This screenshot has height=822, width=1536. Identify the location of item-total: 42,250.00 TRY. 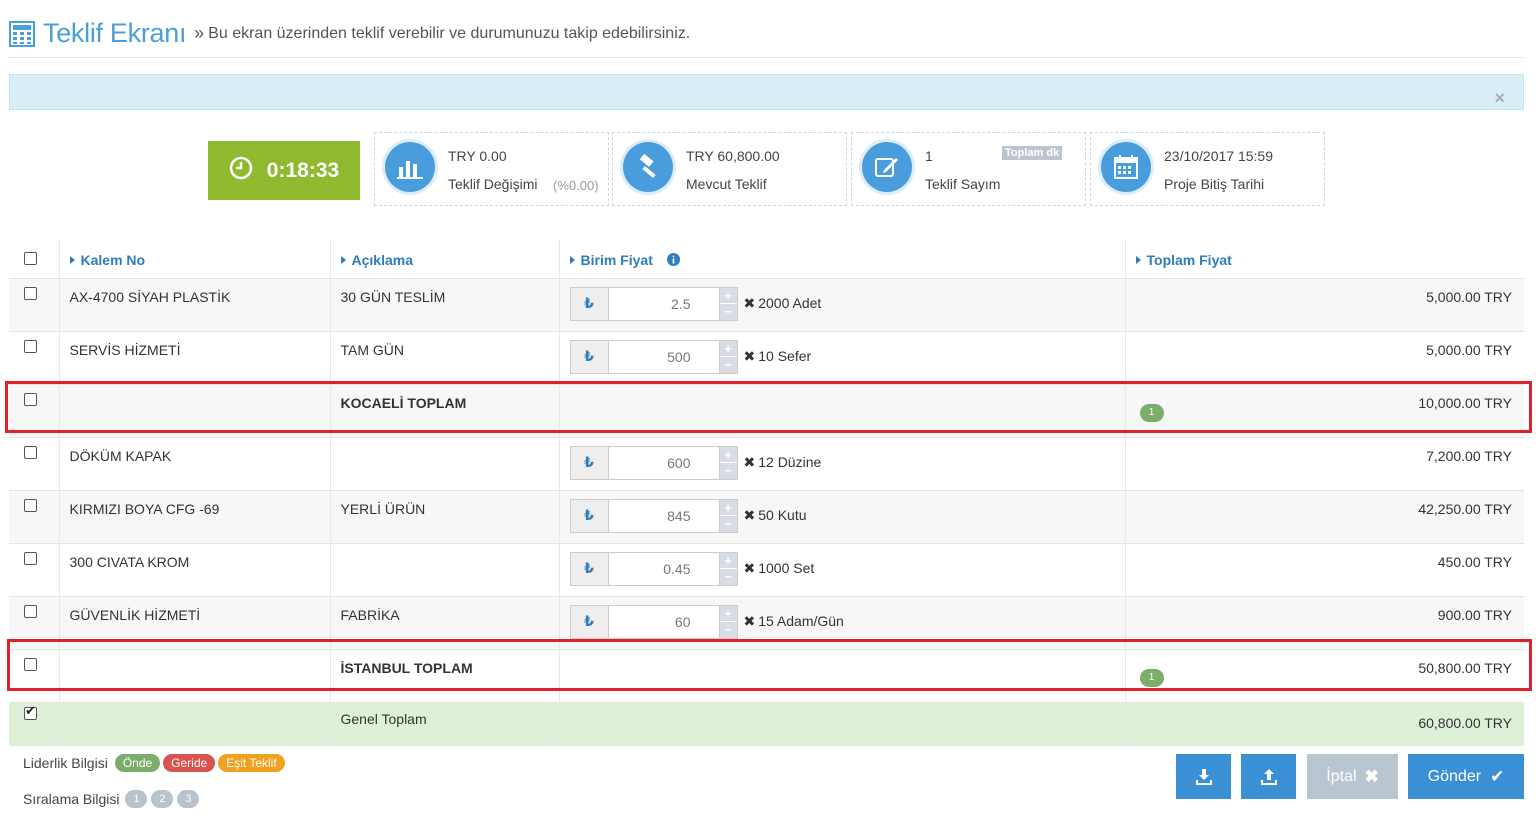
(1324, 516).